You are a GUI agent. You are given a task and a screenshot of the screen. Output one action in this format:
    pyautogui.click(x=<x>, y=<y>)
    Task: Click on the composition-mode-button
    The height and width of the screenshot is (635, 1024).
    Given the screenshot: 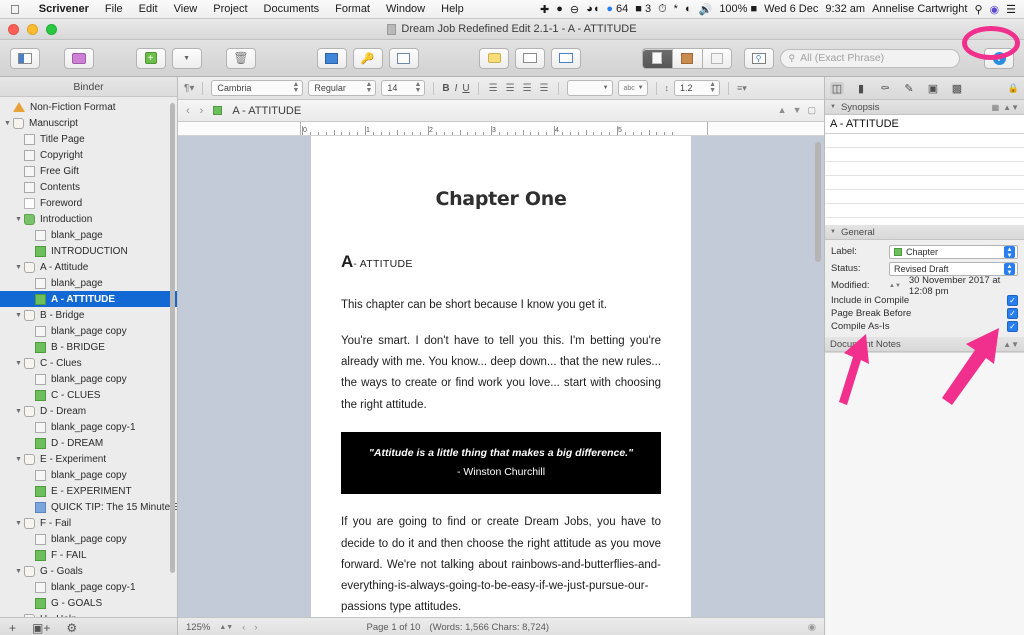 What is the action you would take?
    pyautogui.click(x=403, y=58)
    